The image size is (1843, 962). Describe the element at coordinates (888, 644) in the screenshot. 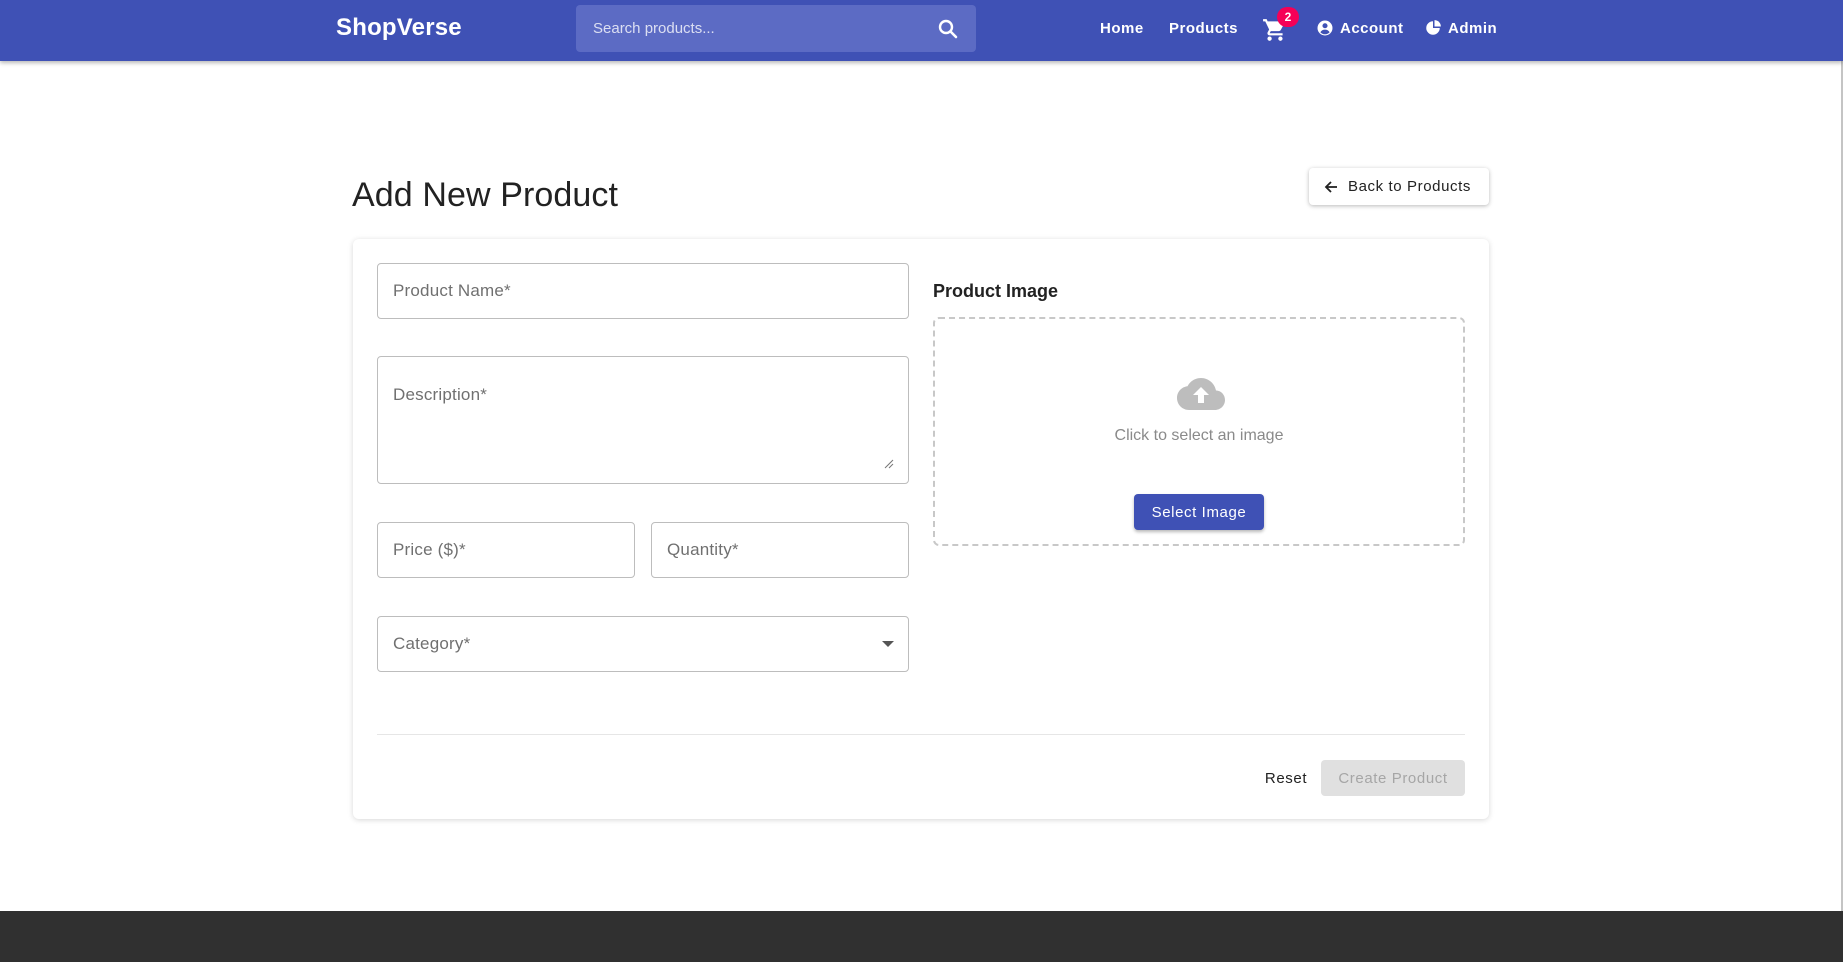

I see `dropdown-arrow-icon` at that location.